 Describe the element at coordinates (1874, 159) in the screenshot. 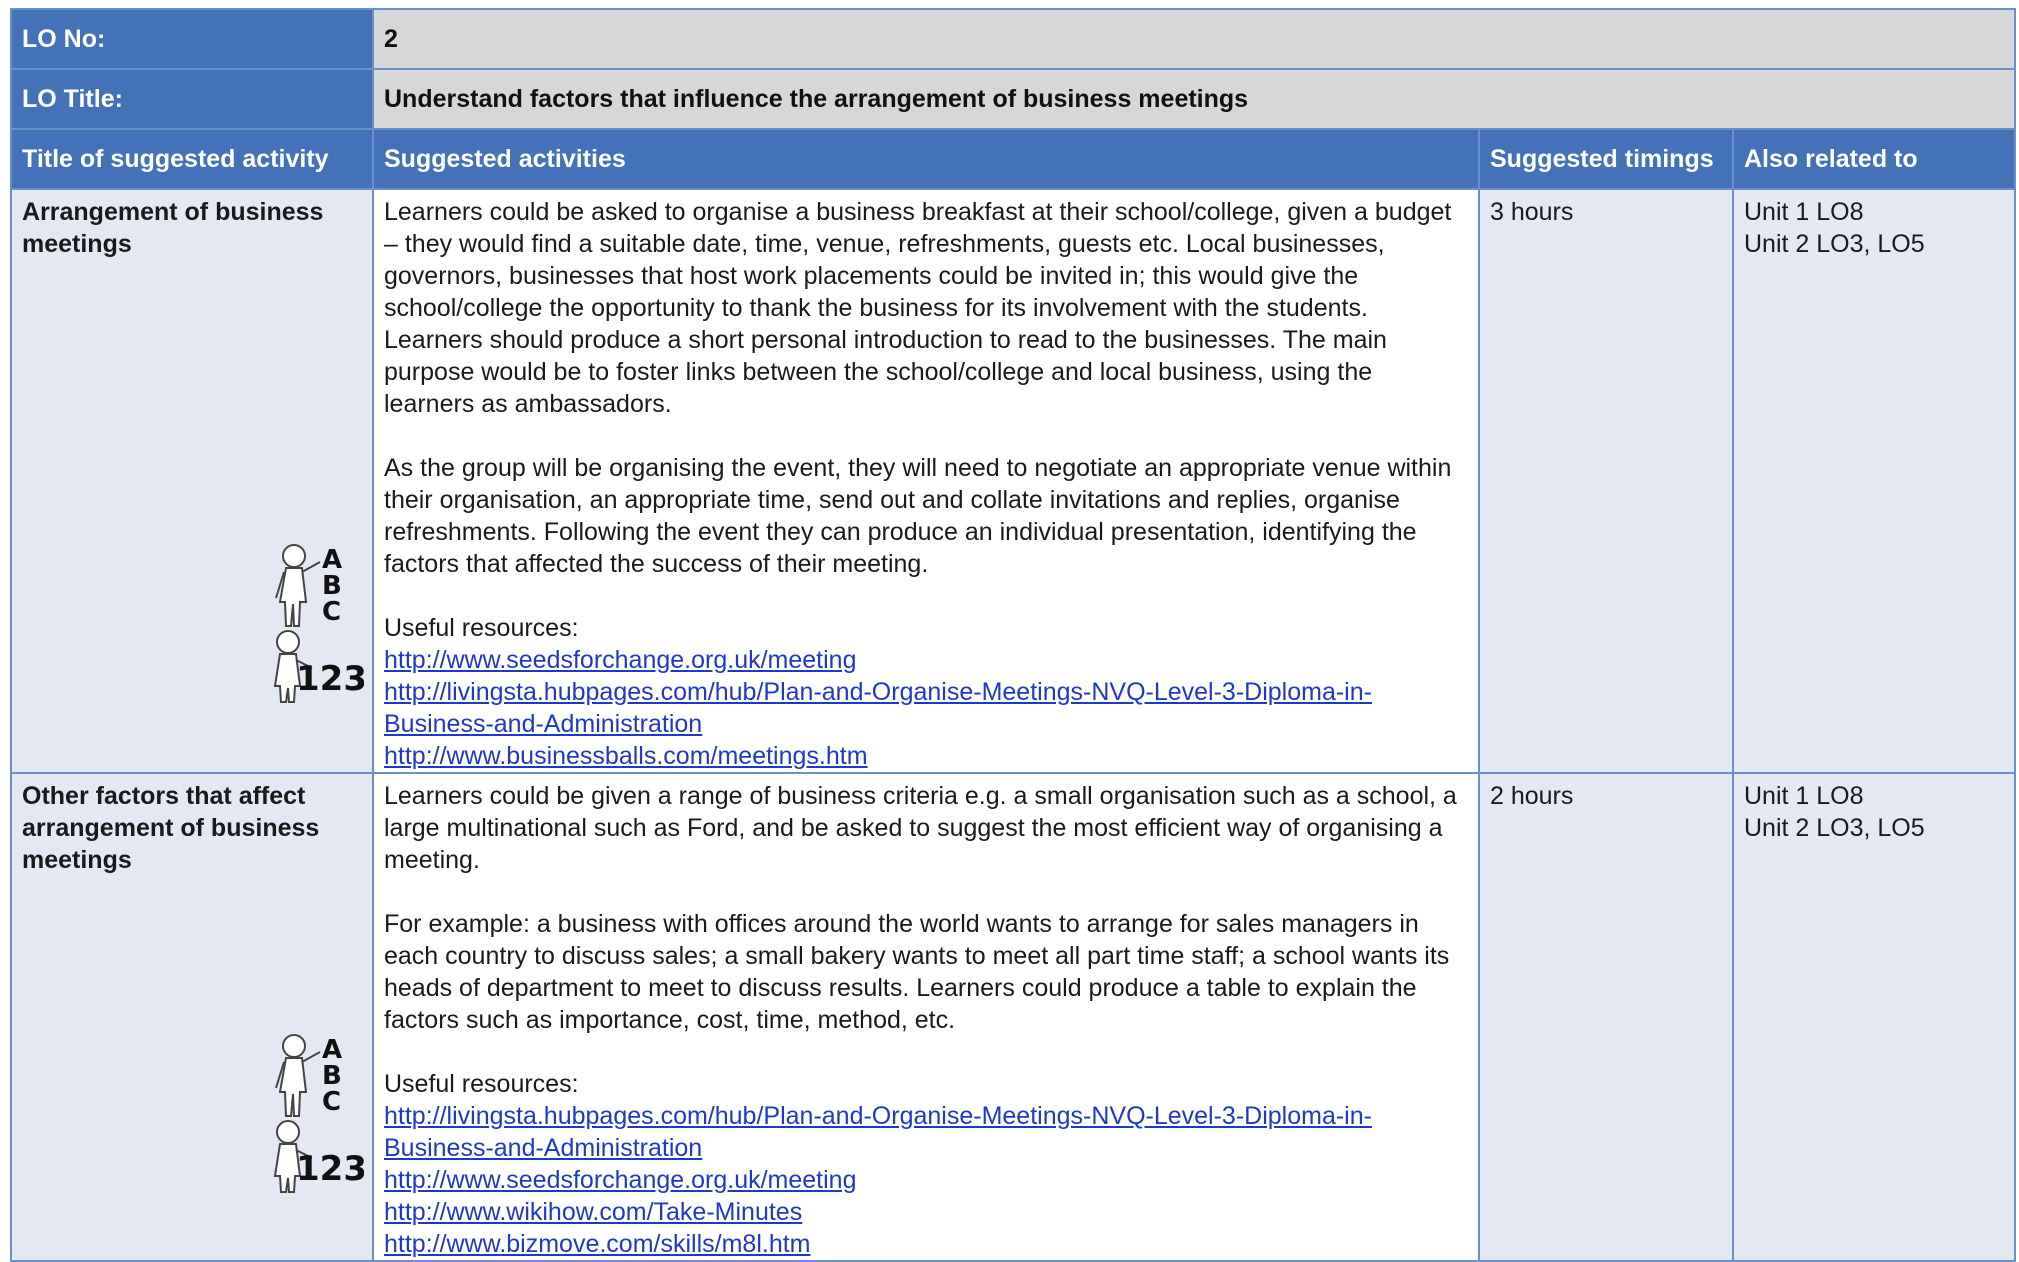

I see `column-header-related: Also related to` at that location.